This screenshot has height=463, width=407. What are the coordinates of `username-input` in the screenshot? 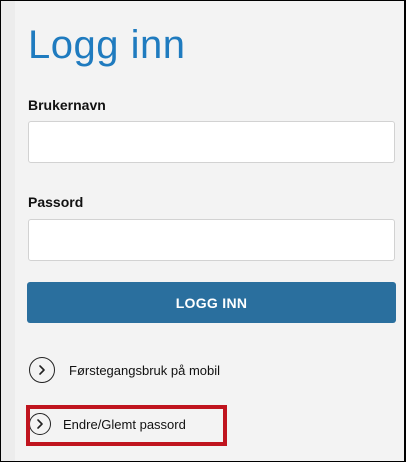 It's located at (211, 142).